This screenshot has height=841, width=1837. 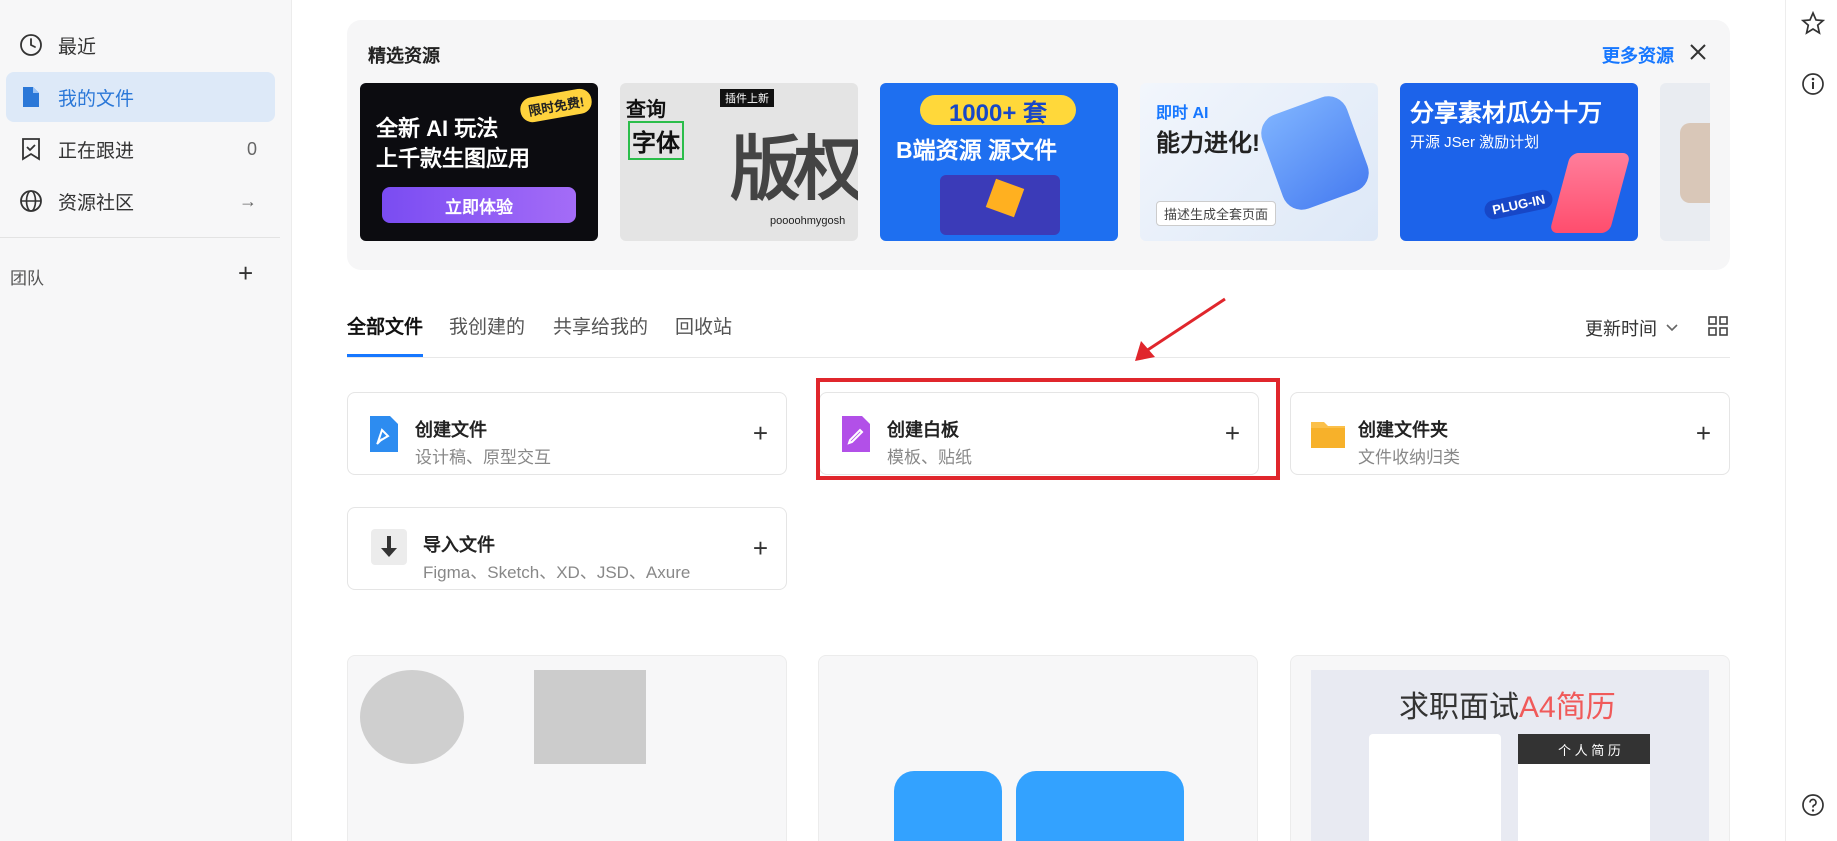 I want to click on tab-shared-with-me: 共享给我的, so click(x=600, y=325).